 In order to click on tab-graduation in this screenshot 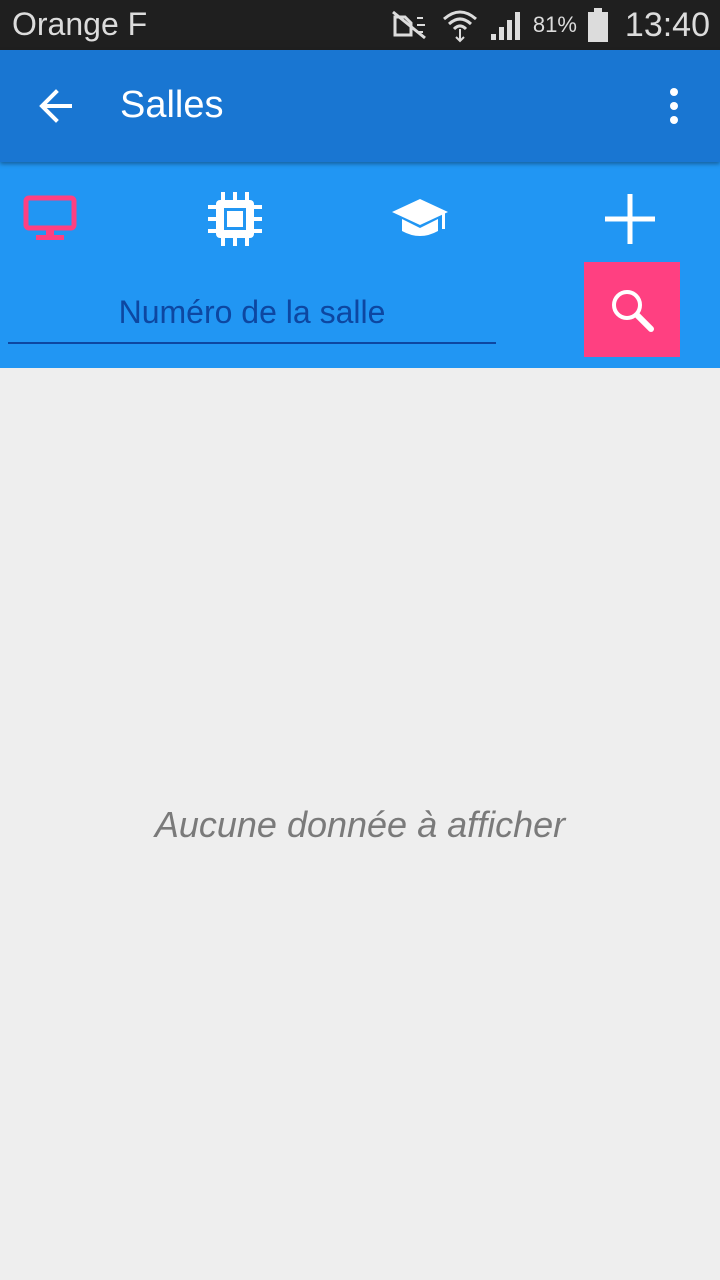, I will do `click(420, 219)`.